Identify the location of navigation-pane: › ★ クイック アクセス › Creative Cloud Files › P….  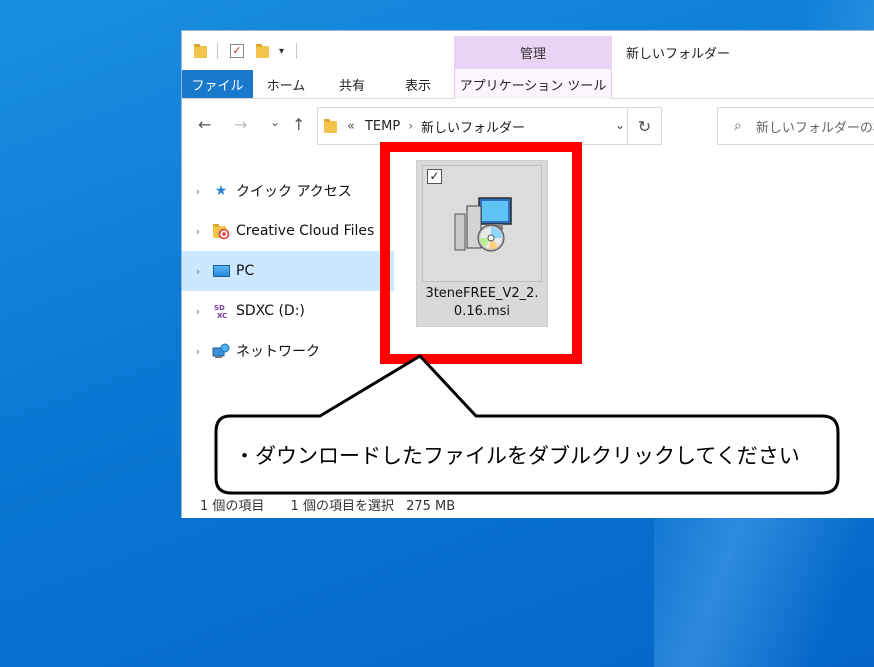
(288, 271).